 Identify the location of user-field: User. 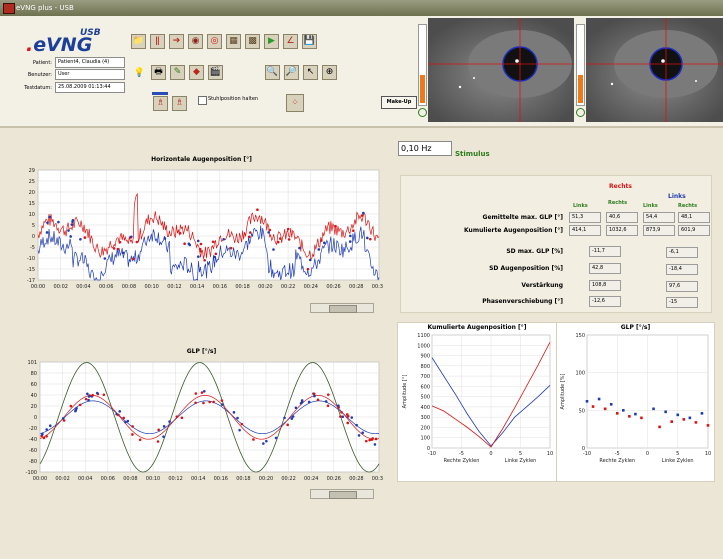
(90, 74).